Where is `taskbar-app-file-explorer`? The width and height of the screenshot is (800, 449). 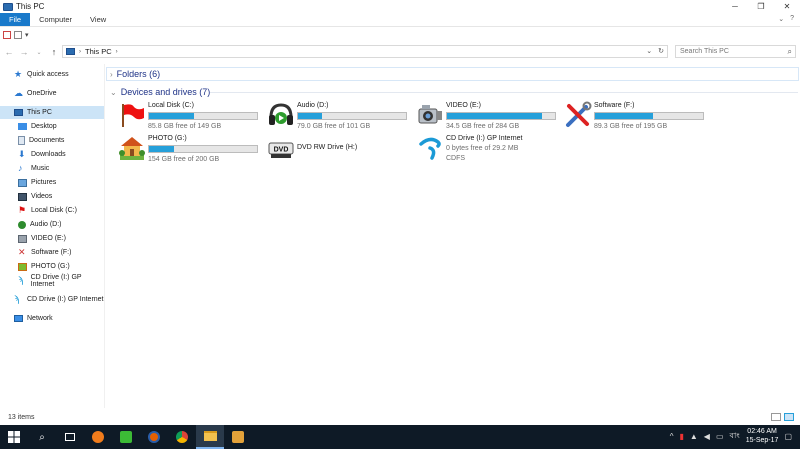
taskbar-app-file-explorer is located at coordinates (210, 437).